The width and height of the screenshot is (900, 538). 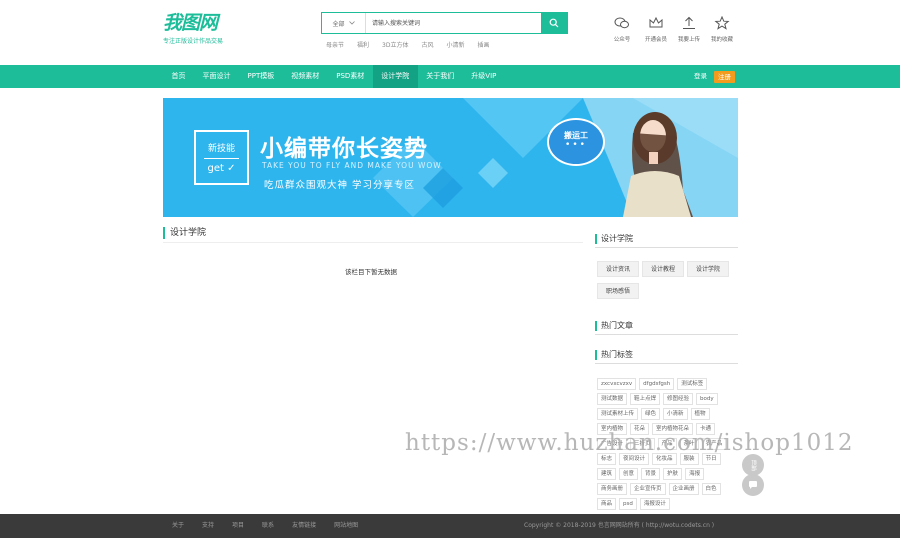 I want to click on hot-words: 母亲节 福利 3D立方体 古风 小清新 插画, so click(x=408, y=44).